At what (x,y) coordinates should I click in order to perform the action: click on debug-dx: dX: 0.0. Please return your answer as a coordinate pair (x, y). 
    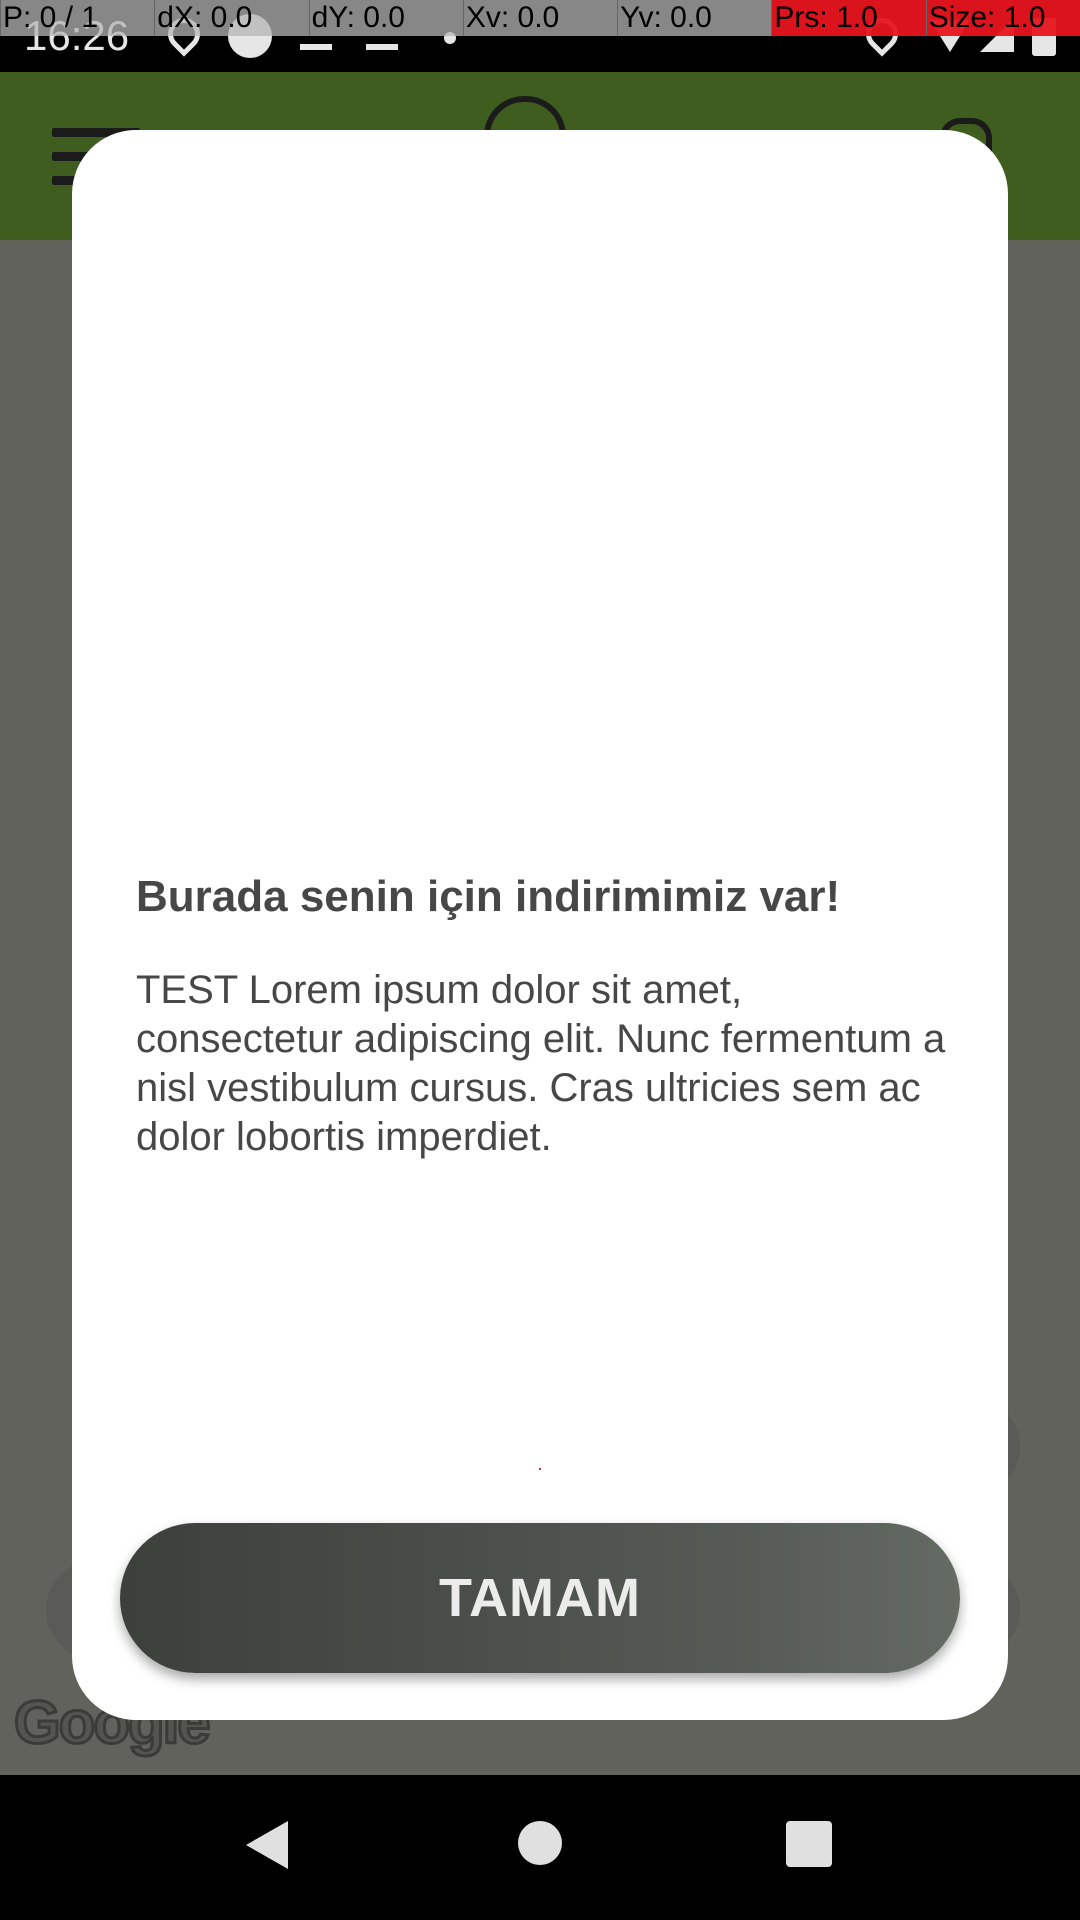
    Looking at the image, I should click on (231, 18).